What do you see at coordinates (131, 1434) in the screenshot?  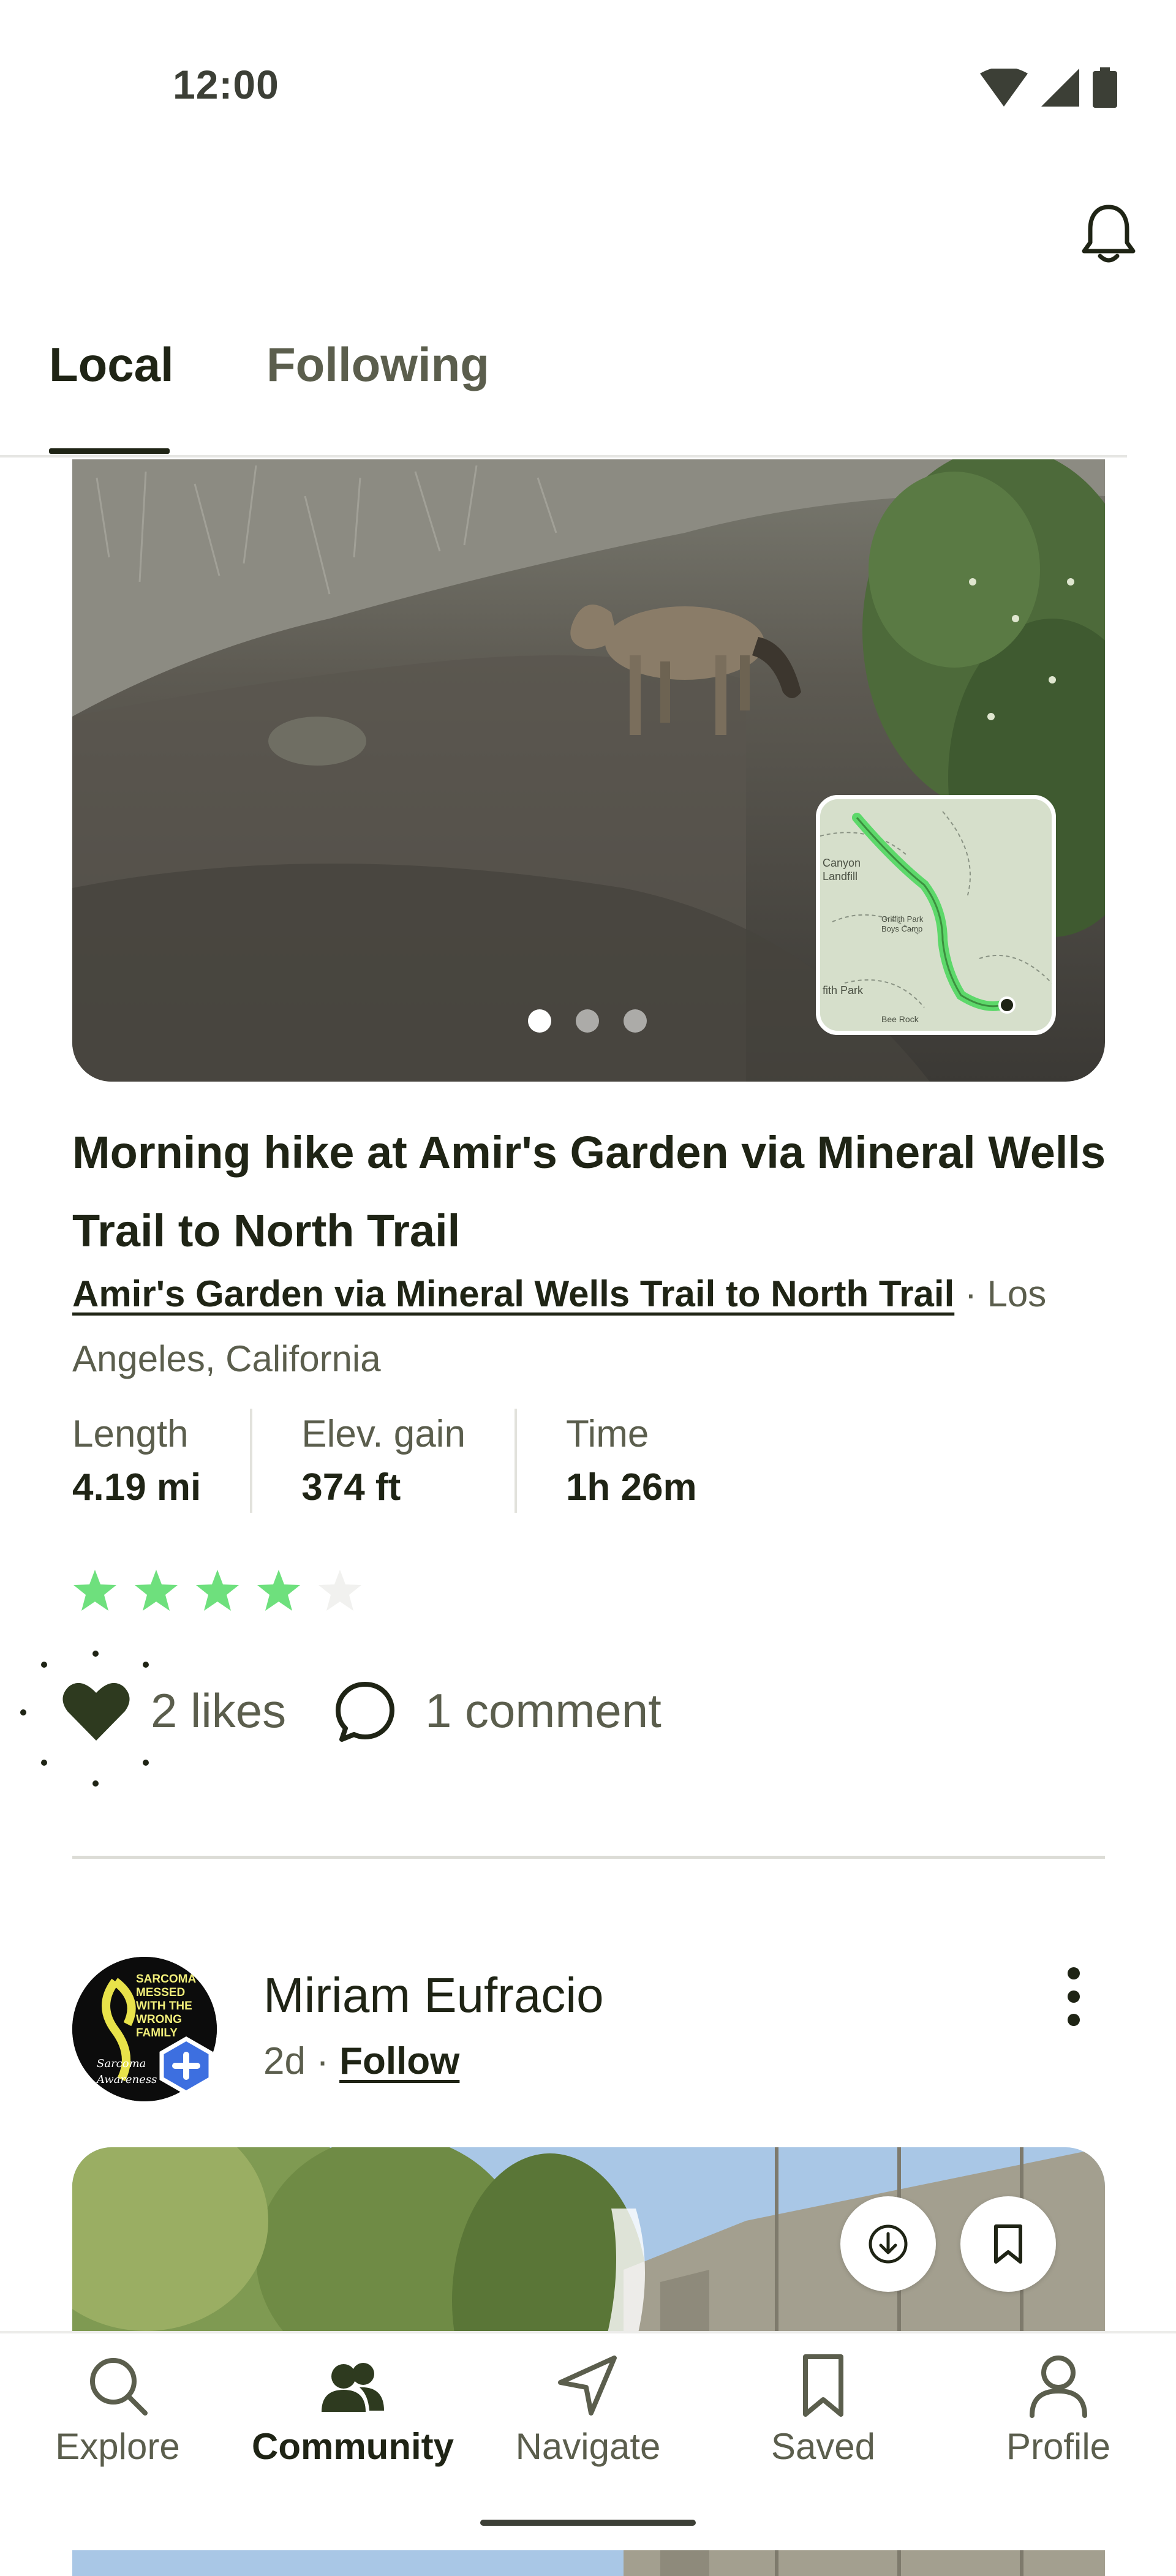 I see `stat-label: Length` at bounding box center [131, 1434].